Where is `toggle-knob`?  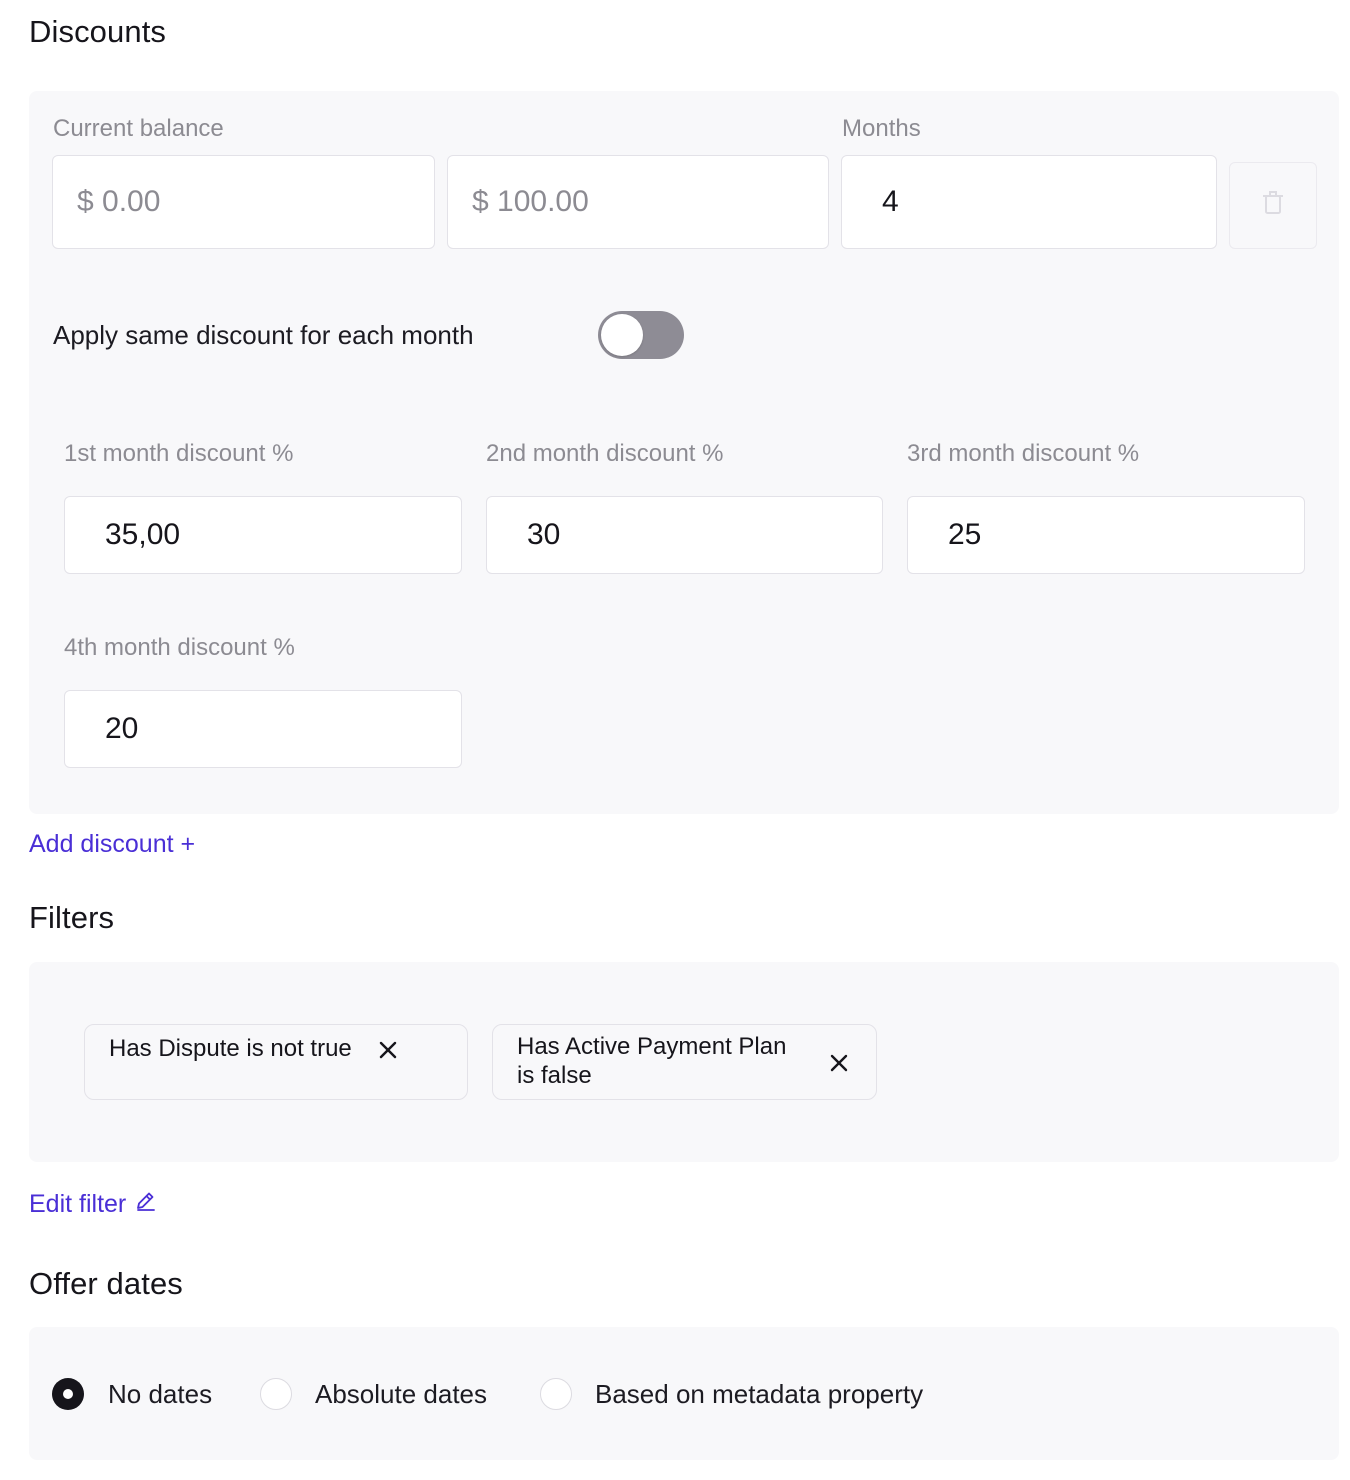
toggle-knob is located at coordinates (622, 335).